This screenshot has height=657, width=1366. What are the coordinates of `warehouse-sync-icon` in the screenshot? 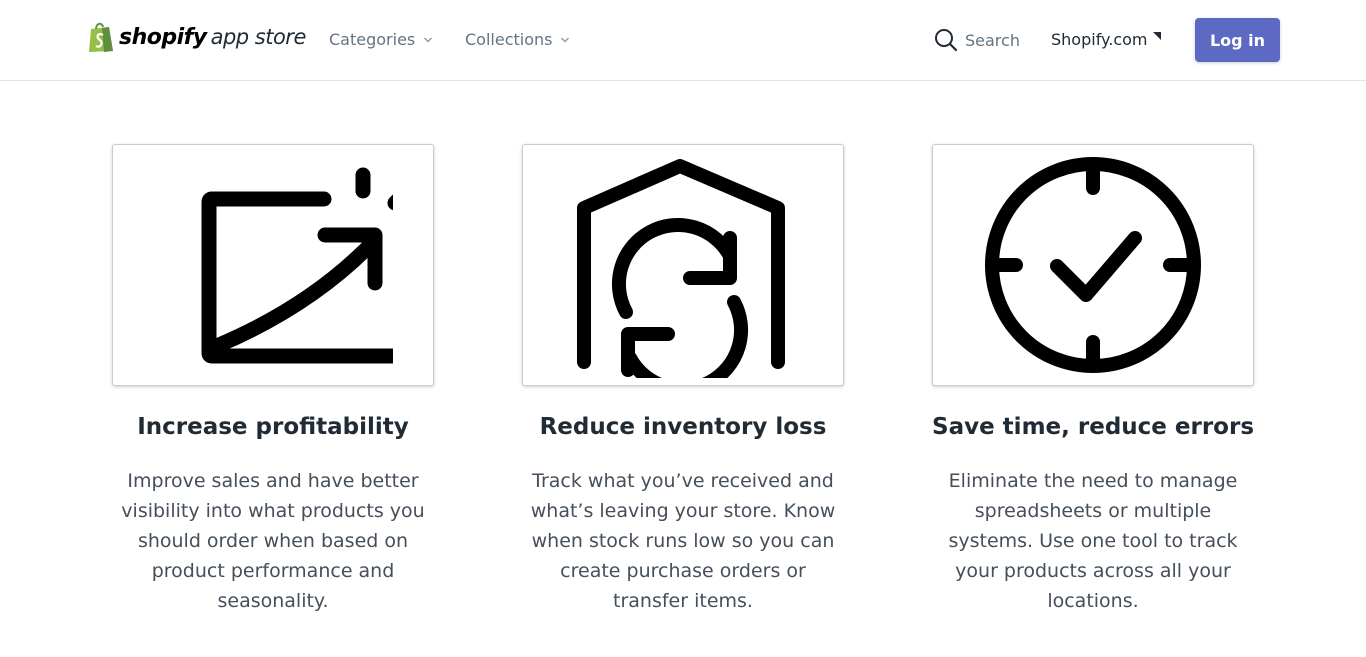 It's located at (681, 268).